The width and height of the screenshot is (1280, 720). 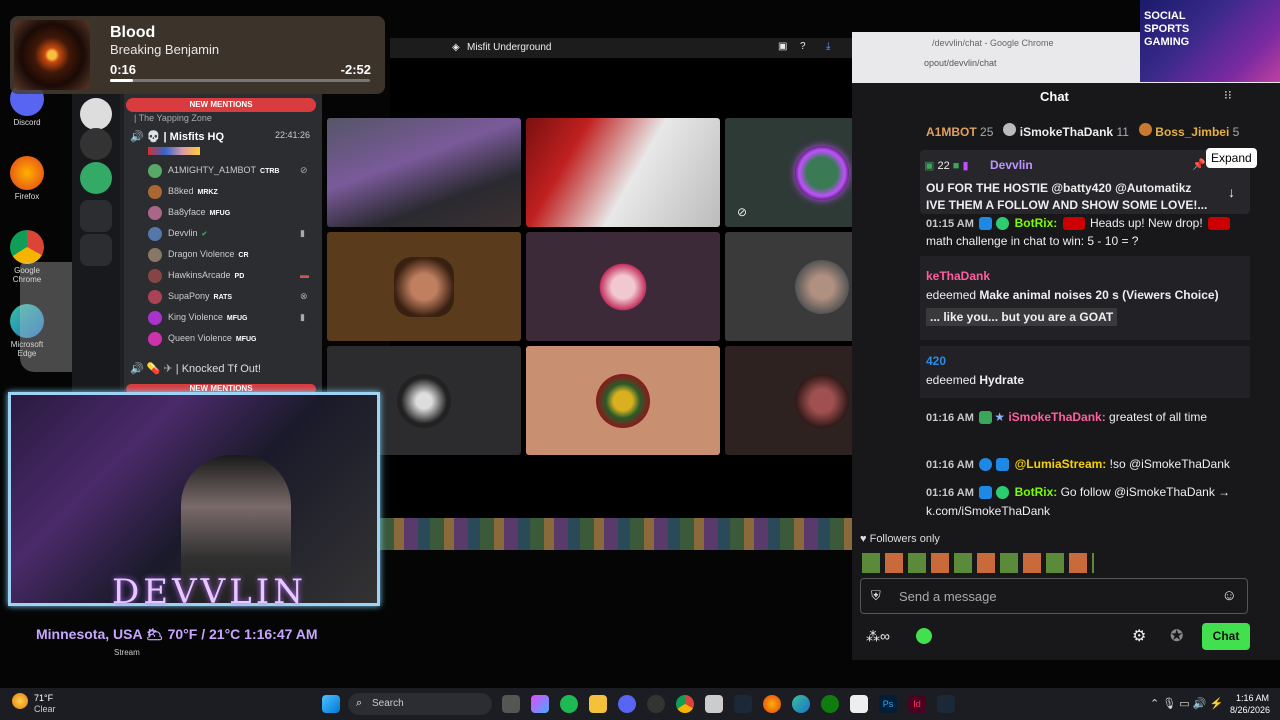 What do you see at coordinates (420, 704) in the screenshot?
I see `taskbar-search: ⌕ Search` at bounding box center [420, 704].